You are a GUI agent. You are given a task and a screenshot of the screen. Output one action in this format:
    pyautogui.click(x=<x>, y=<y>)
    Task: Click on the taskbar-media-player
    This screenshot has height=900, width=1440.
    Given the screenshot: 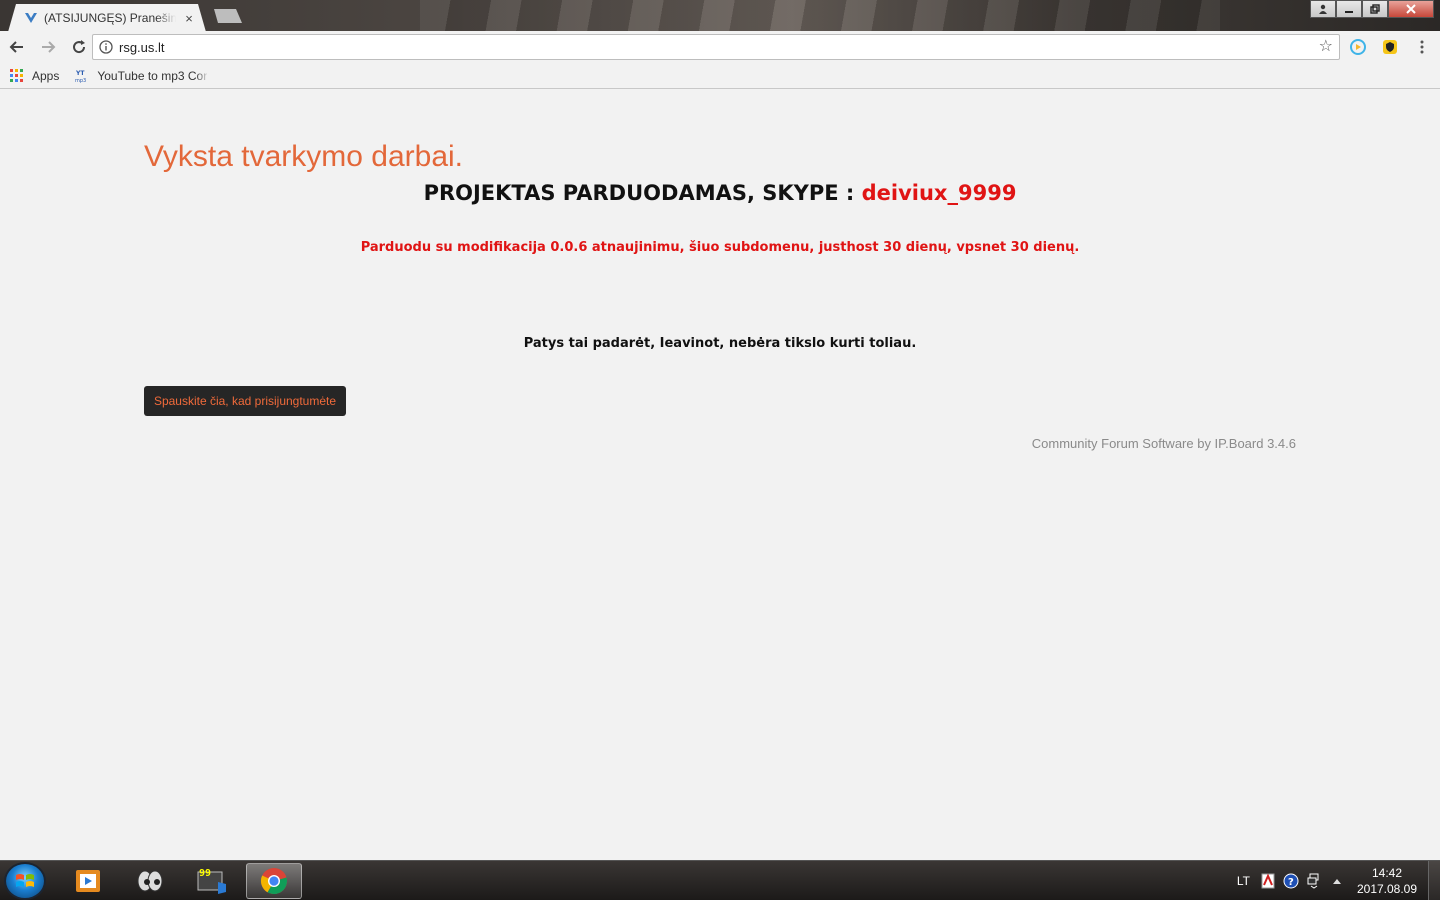 What is the action you would take?
    pyautogui.click(x=88, y=881)
    